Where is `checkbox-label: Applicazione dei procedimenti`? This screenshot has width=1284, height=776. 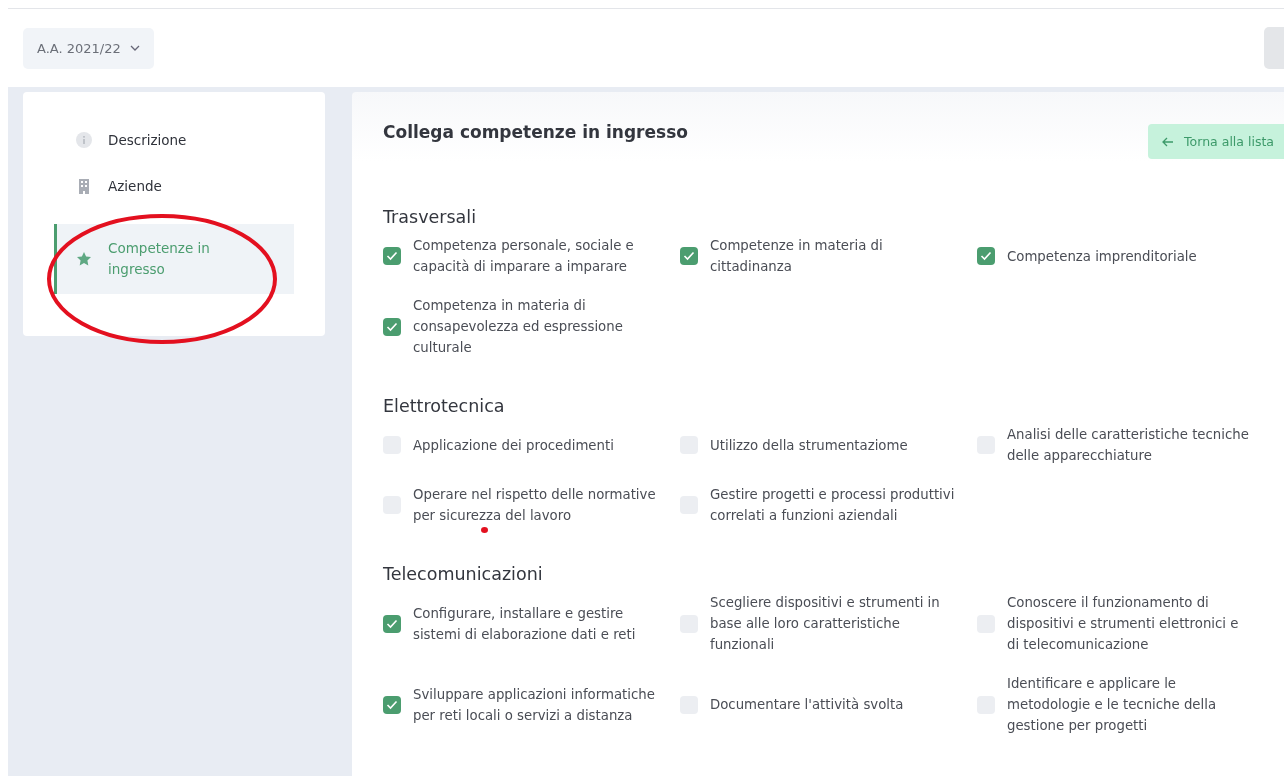 checkbox-label: Applicazione dei procedimenti is located at coordinates (514, 445).